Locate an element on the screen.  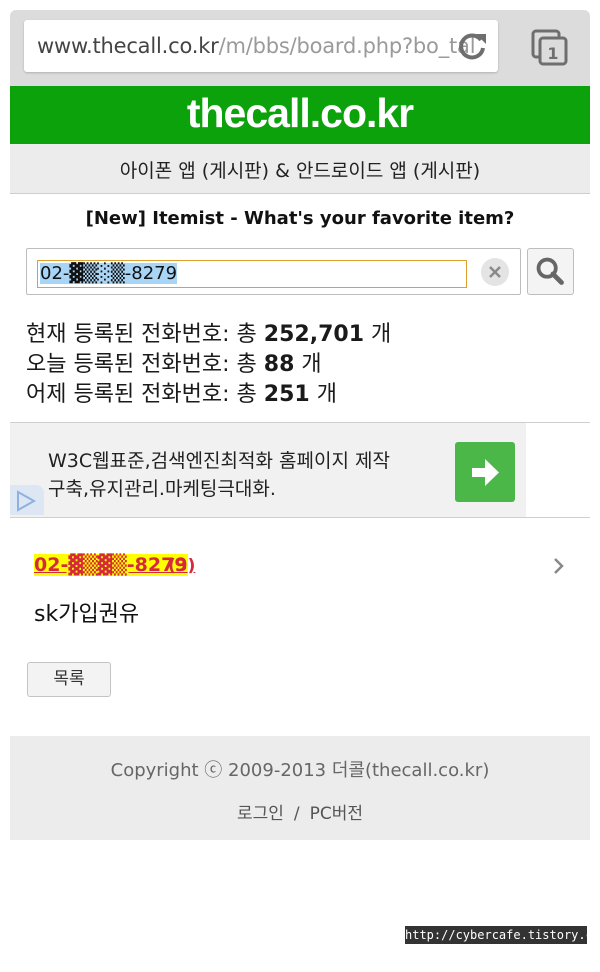
arrow-right-icon is located at coordinates (485, 472).